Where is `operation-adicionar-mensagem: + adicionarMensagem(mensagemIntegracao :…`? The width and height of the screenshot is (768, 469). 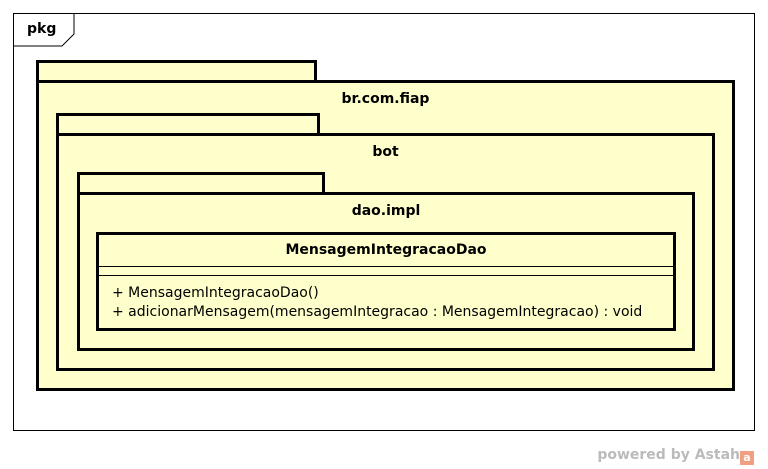 operation-adicionar-mensagem: + adicionarMensagem(mensagemIntegracao :… is located at coordinates (377, 312).